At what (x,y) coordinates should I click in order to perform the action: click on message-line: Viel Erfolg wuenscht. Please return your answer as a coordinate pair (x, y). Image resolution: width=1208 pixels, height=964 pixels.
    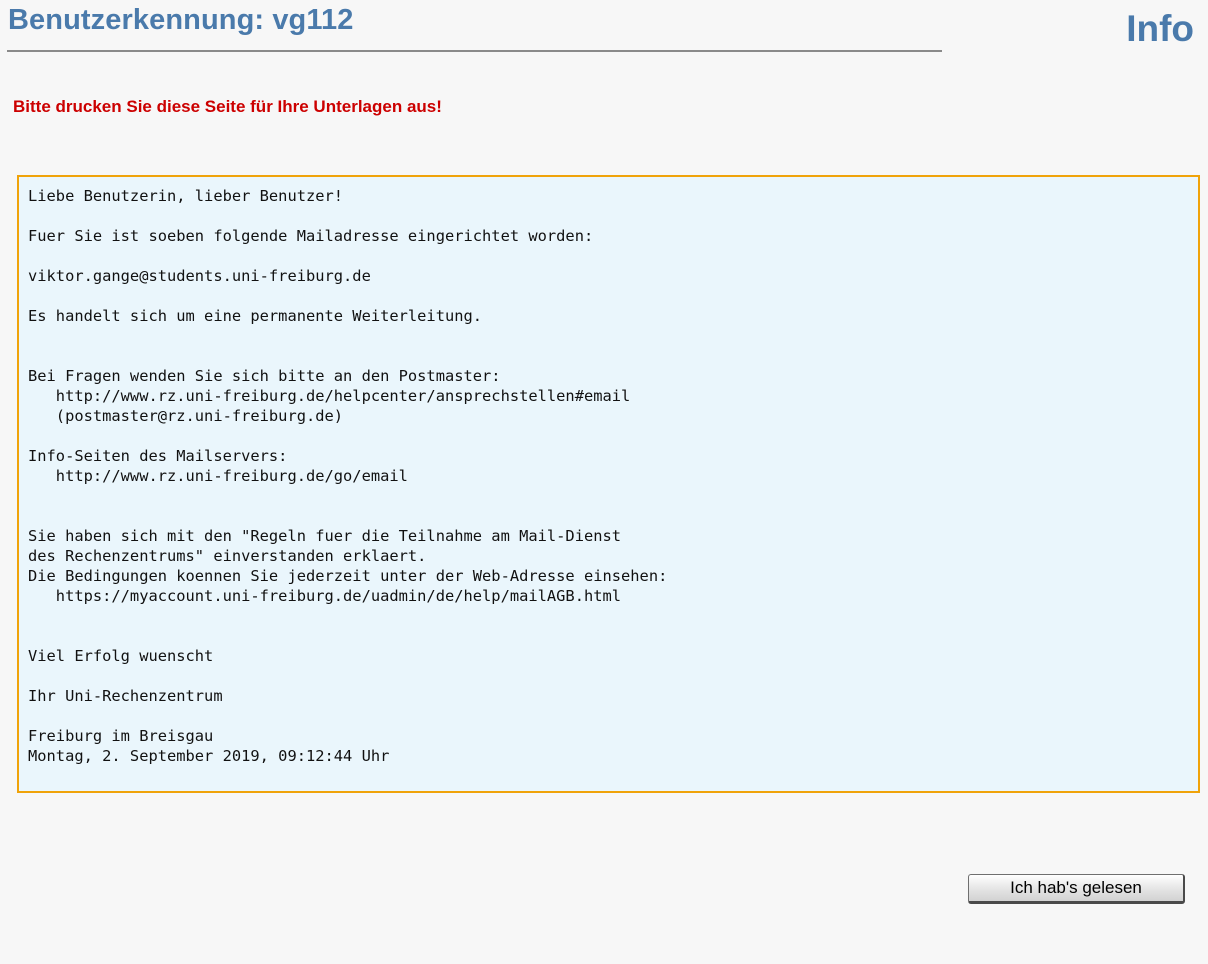
    Looking at the image, I should click on (121, 656).